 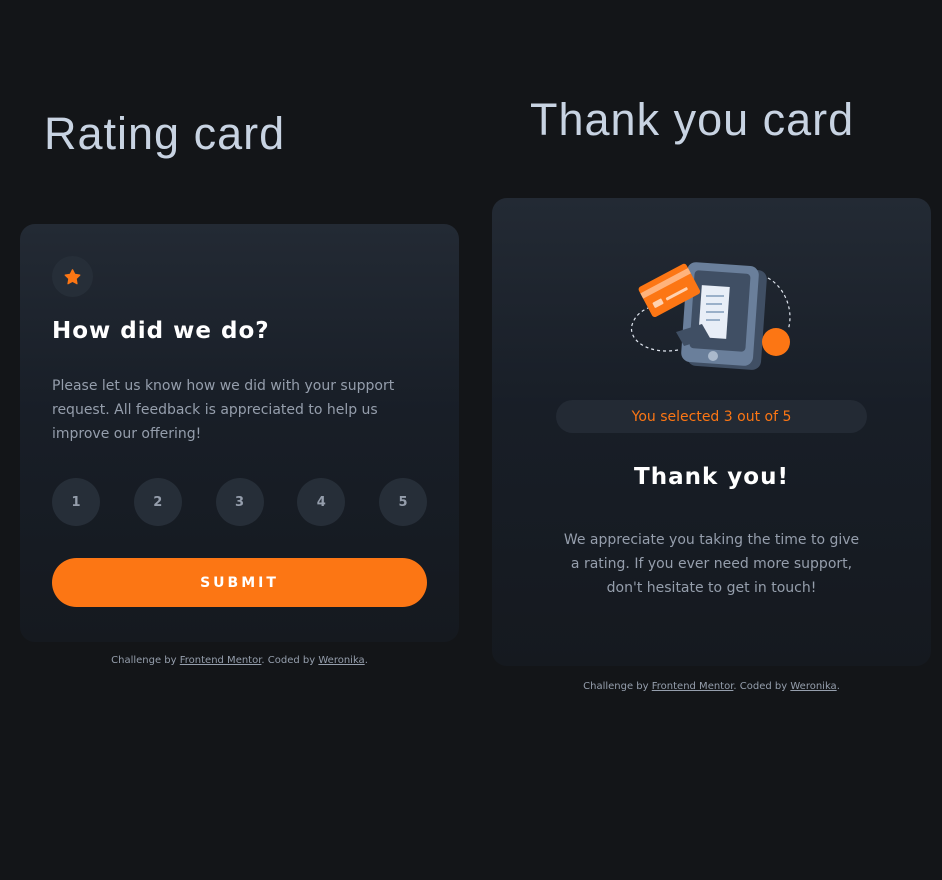 I want to click on payment-phone-illustration, so click(x=710, y=316).